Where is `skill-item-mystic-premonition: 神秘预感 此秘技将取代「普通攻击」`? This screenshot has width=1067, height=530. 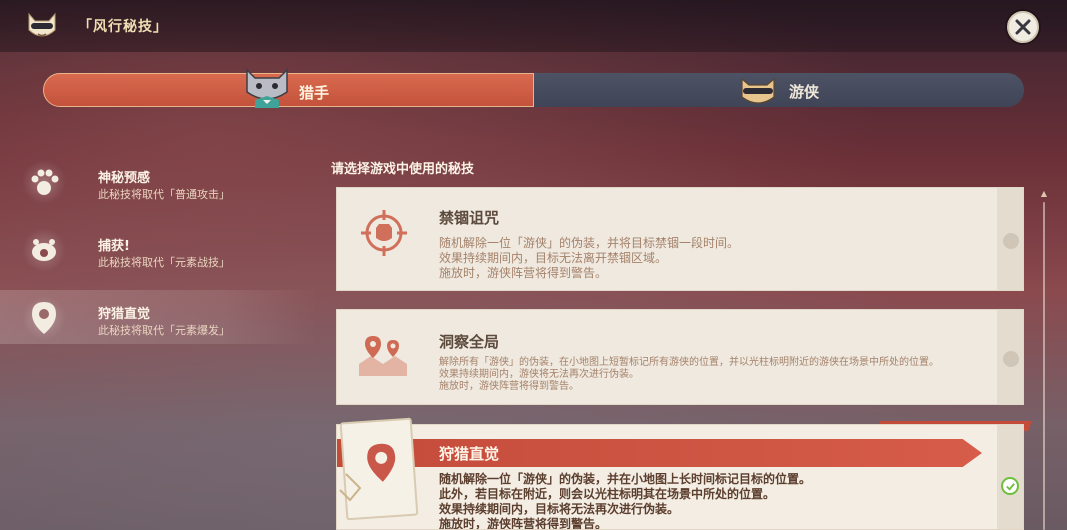
skill-item-mystic-premonition: 神秘预感 此秘技将取代「普通攻击」 is located at coordinates (159, 181).